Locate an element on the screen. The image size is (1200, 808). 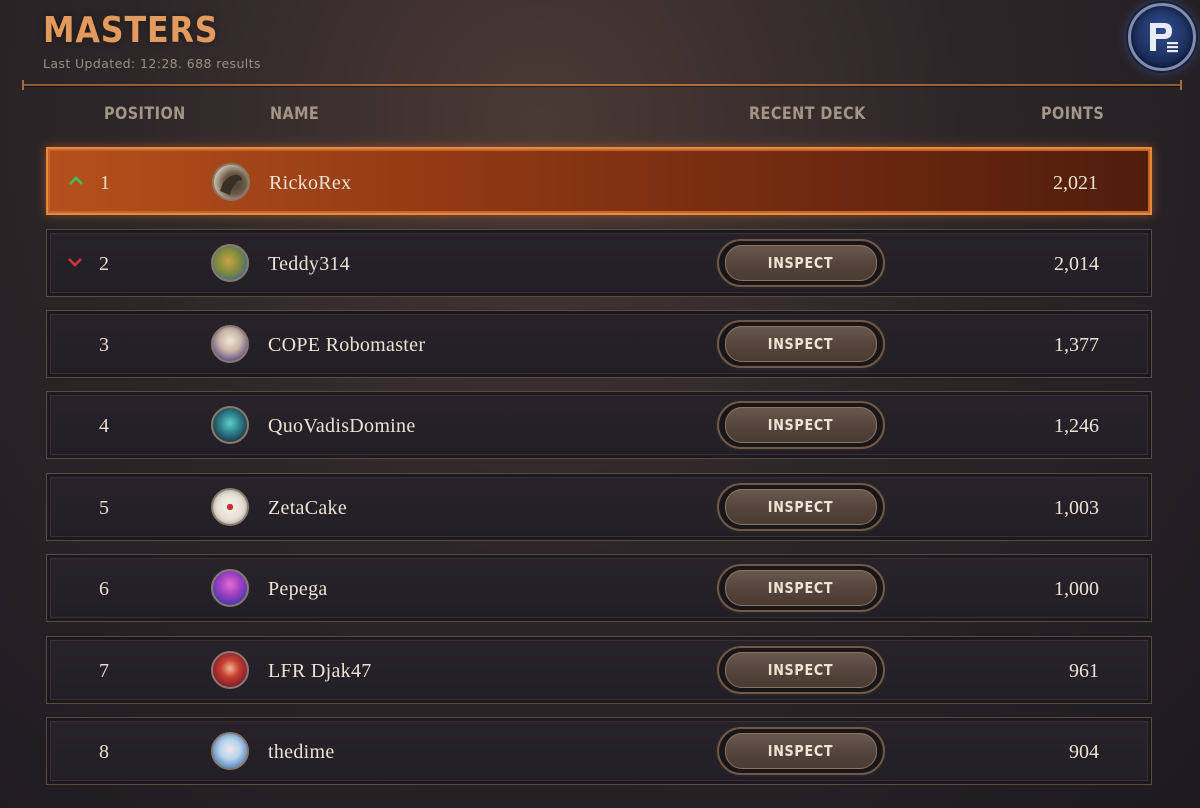
last-updated-text: Last Updated: 12:28. 688 results is located at coordinates (152, 63).